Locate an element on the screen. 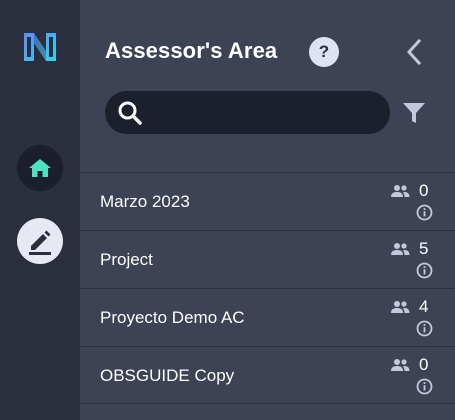 The image size is (455, 420). nav-edit-button is located at coordinates (40, 241).